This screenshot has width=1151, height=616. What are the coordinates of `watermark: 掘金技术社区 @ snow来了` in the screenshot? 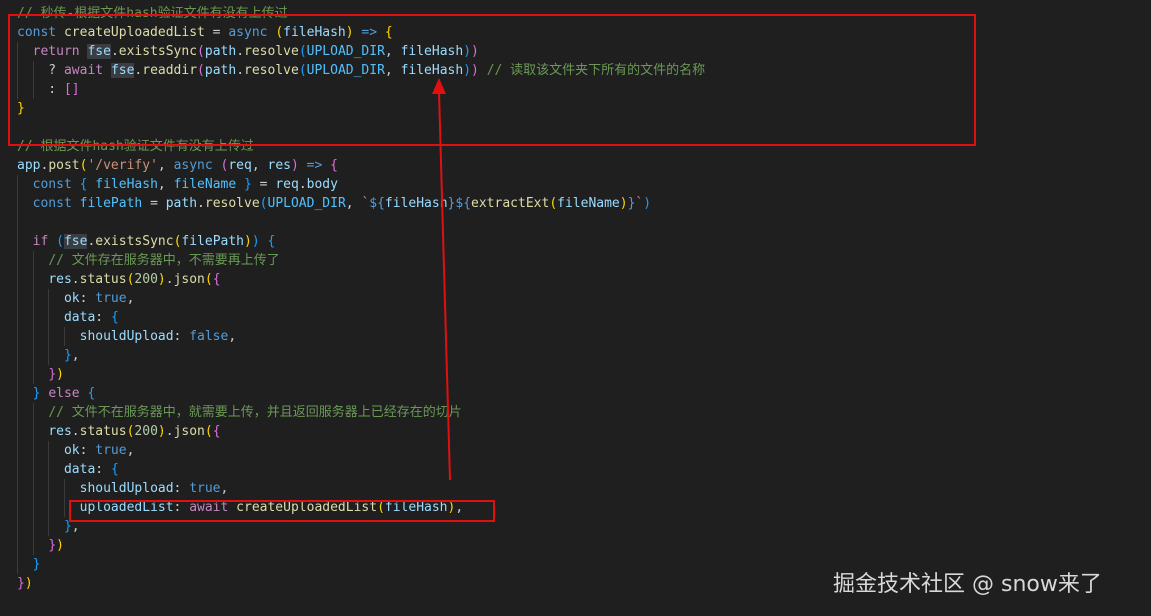 It's located at (967, 584).